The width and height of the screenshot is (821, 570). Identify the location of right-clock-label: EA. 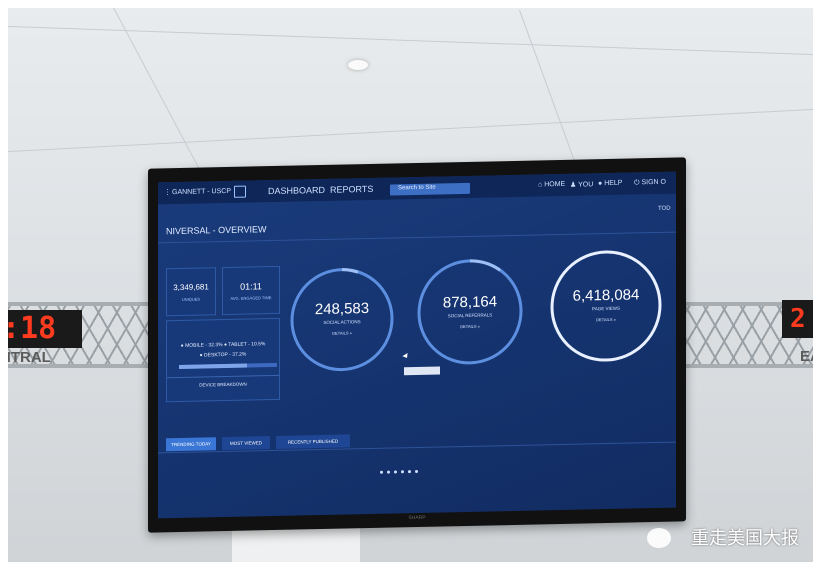
(810, 356).